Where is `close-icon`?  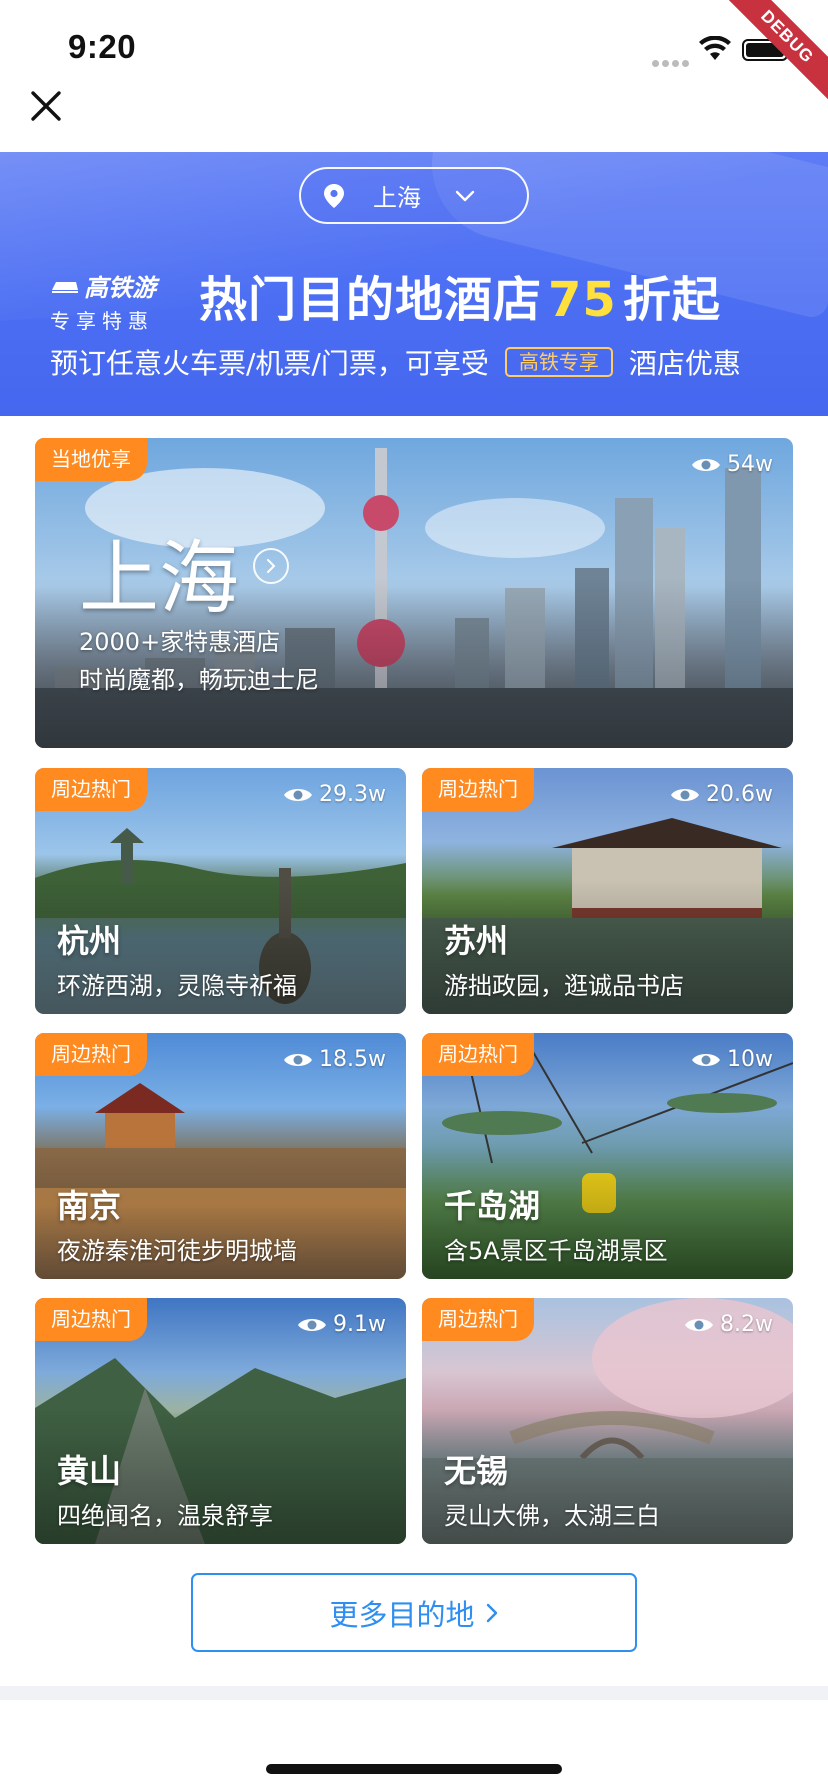
close-icon is located at coordinates (46, 106).